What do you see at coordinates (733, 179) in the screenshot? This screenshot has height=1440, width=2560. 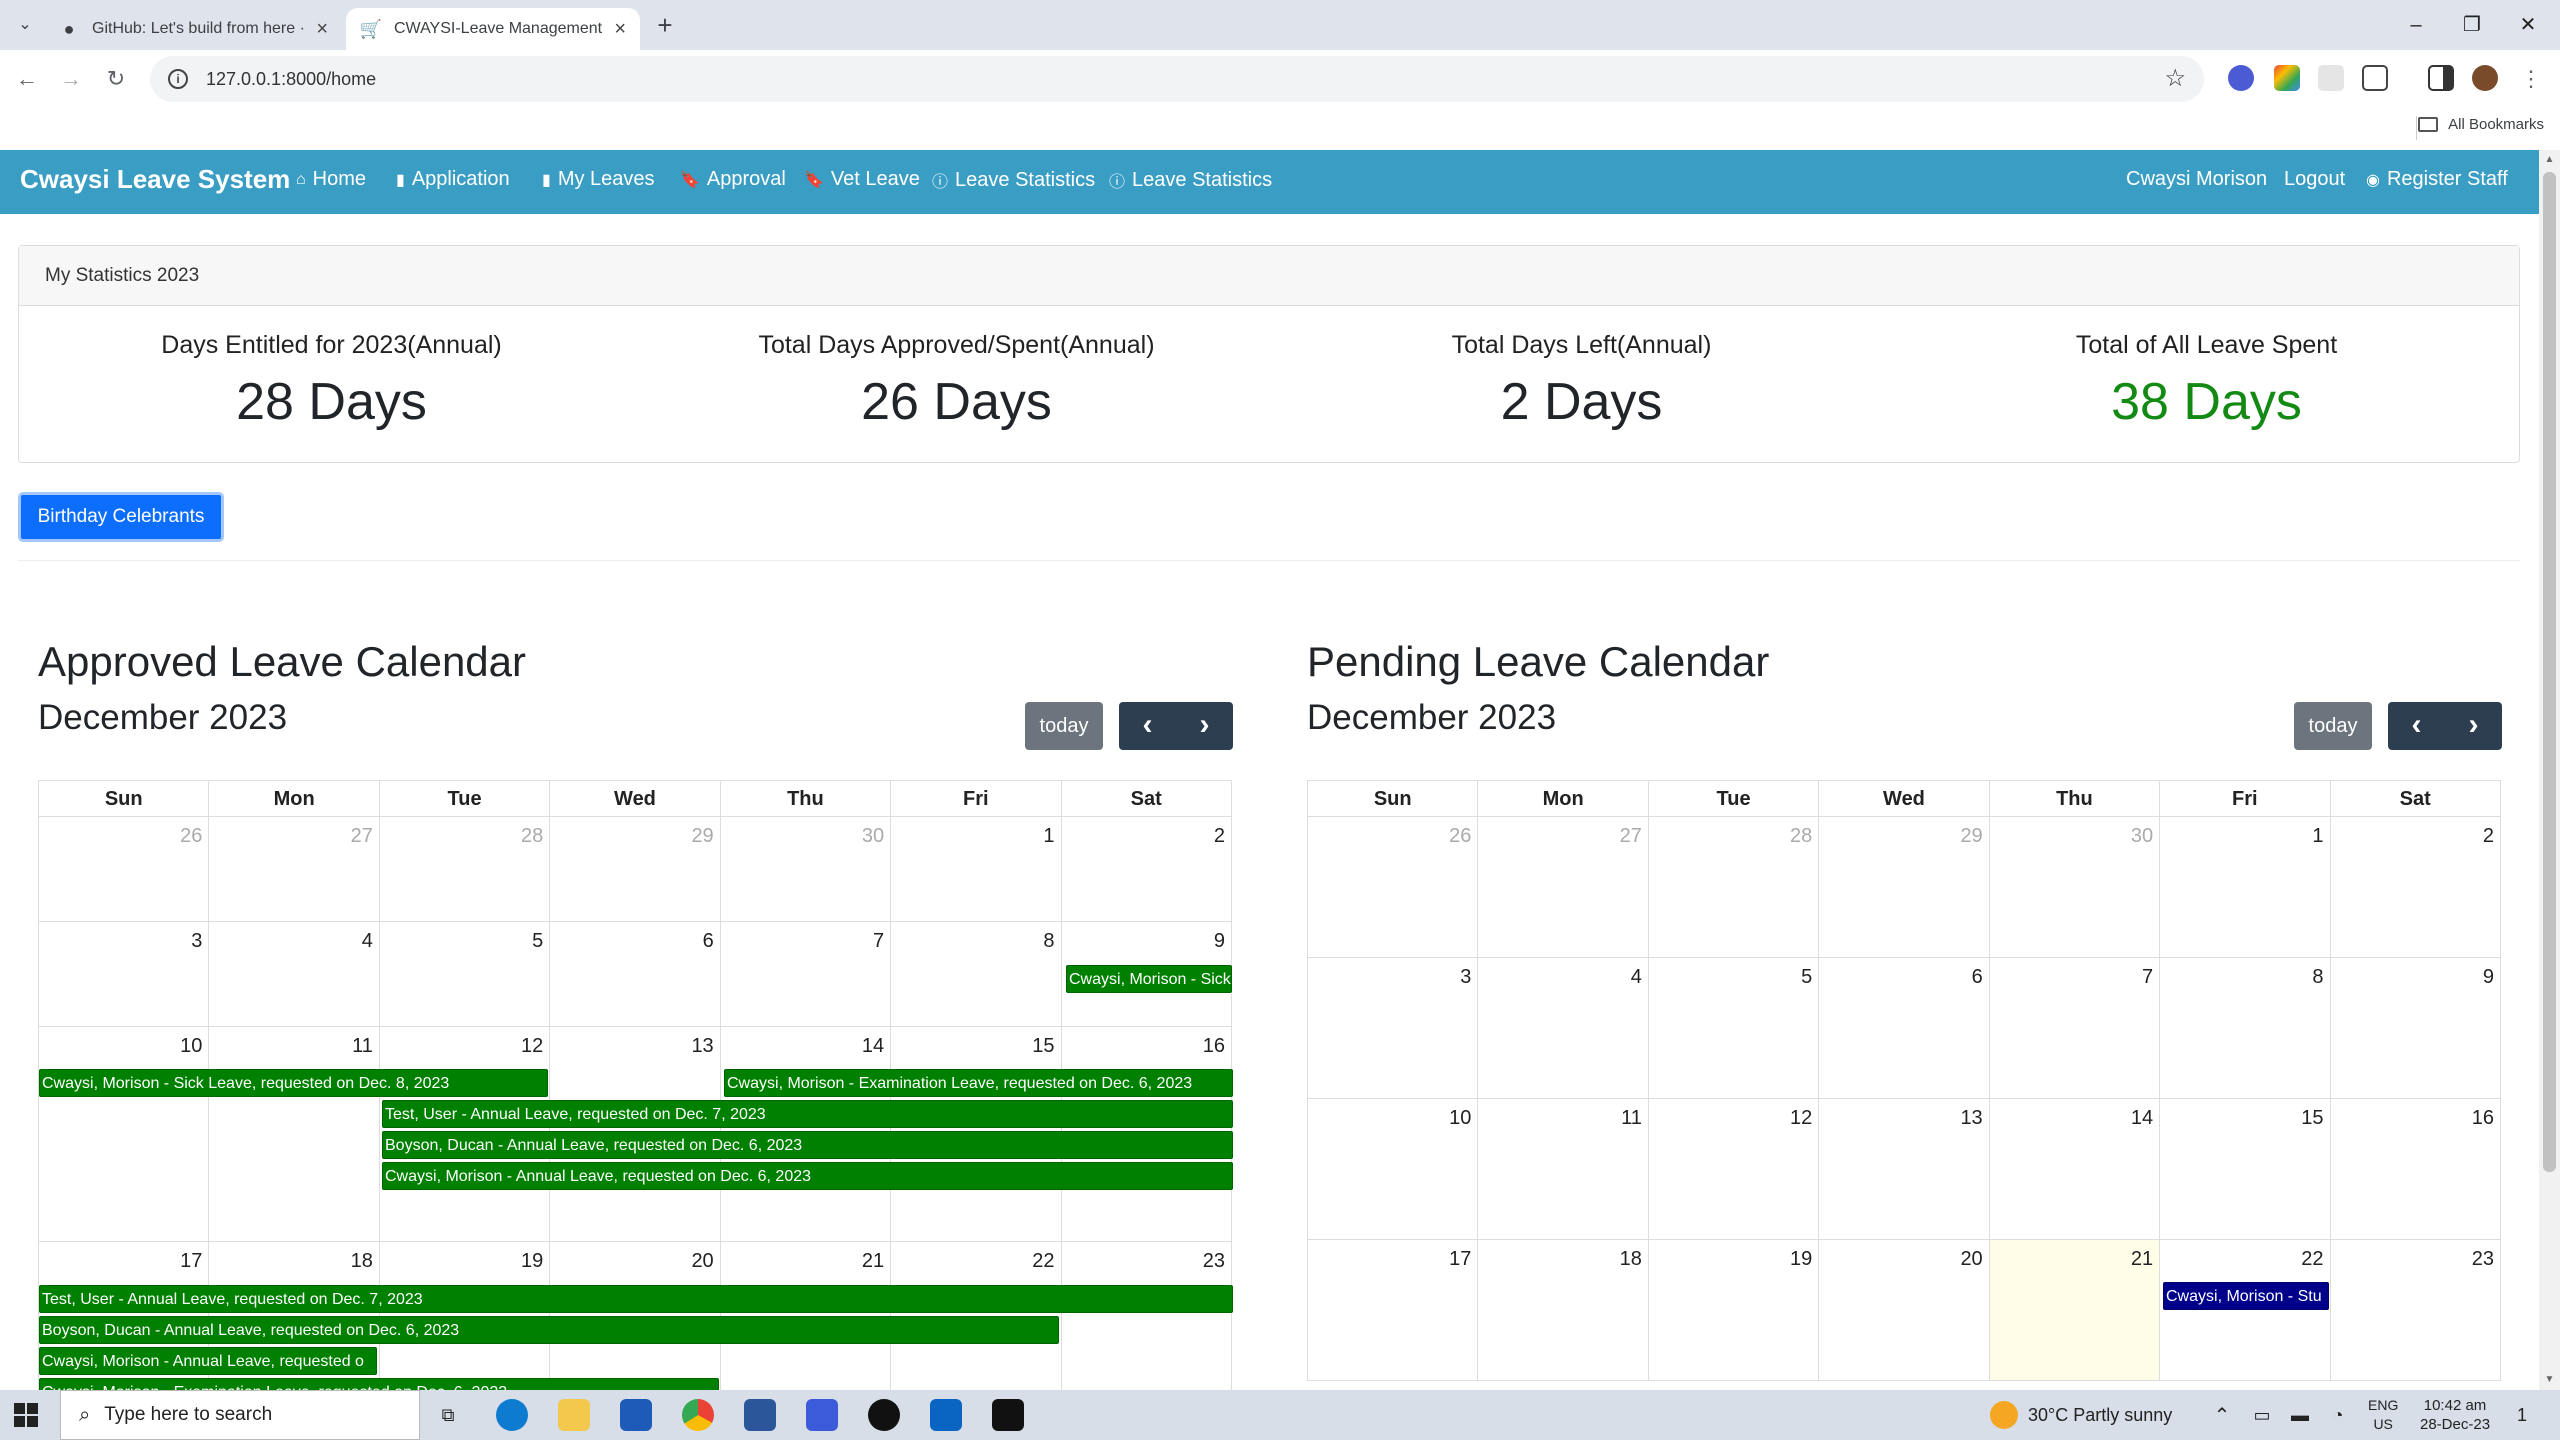 I see `nav-approval: 🔖 Approval` at bounding box center [733, 179].